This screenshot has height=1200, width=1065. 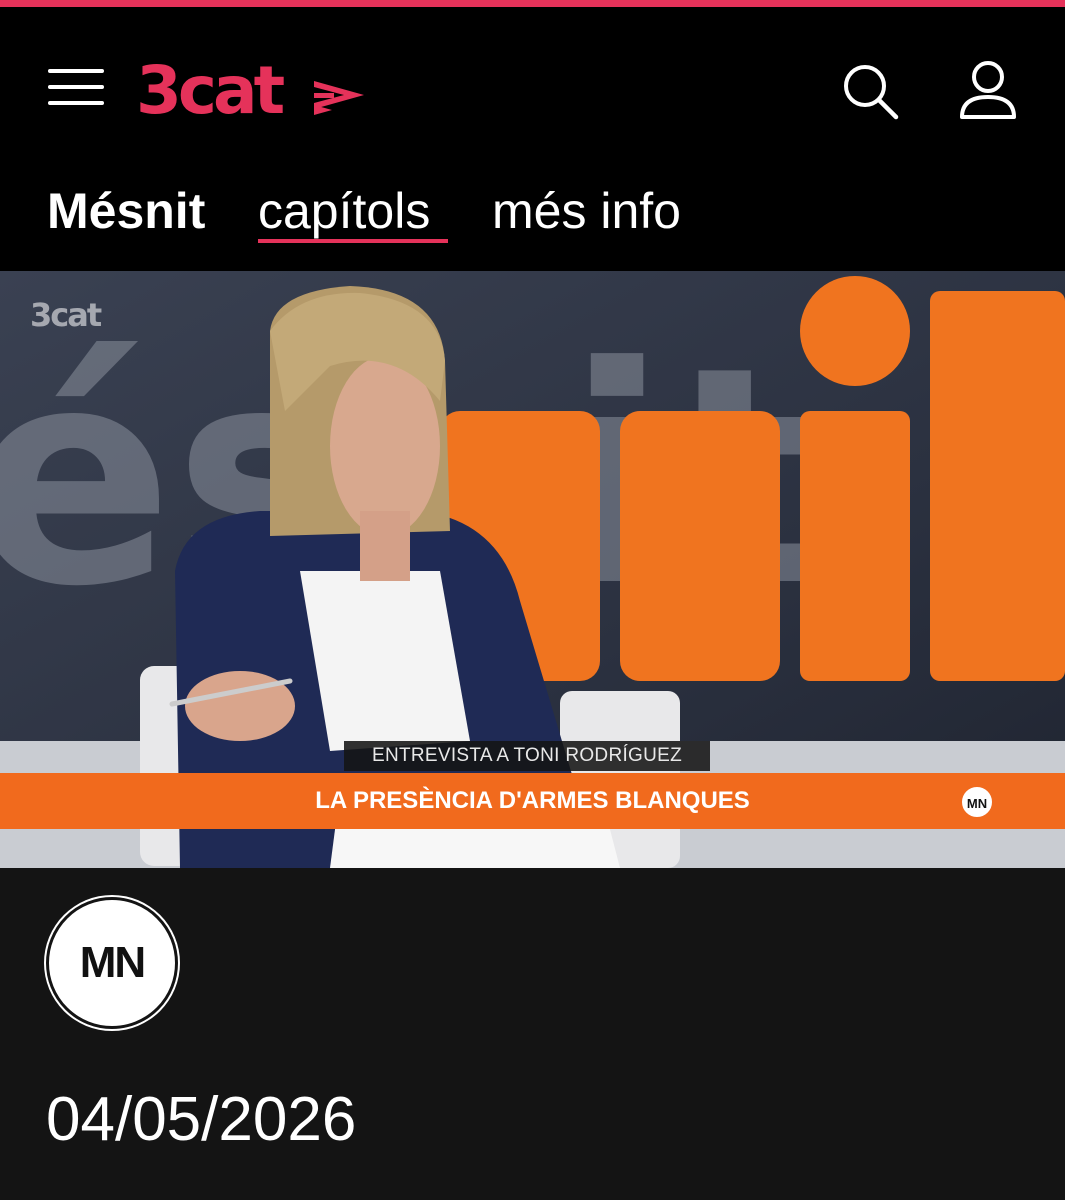 I want to click on brand-logo: 3cat, so click(x=252, y=90).